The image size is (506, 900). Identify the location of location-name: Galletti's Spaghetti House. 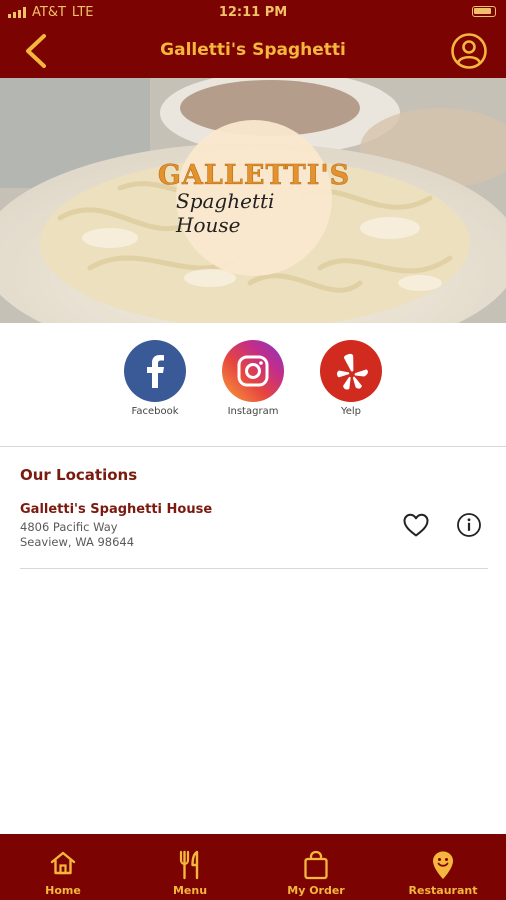
(116, 509).